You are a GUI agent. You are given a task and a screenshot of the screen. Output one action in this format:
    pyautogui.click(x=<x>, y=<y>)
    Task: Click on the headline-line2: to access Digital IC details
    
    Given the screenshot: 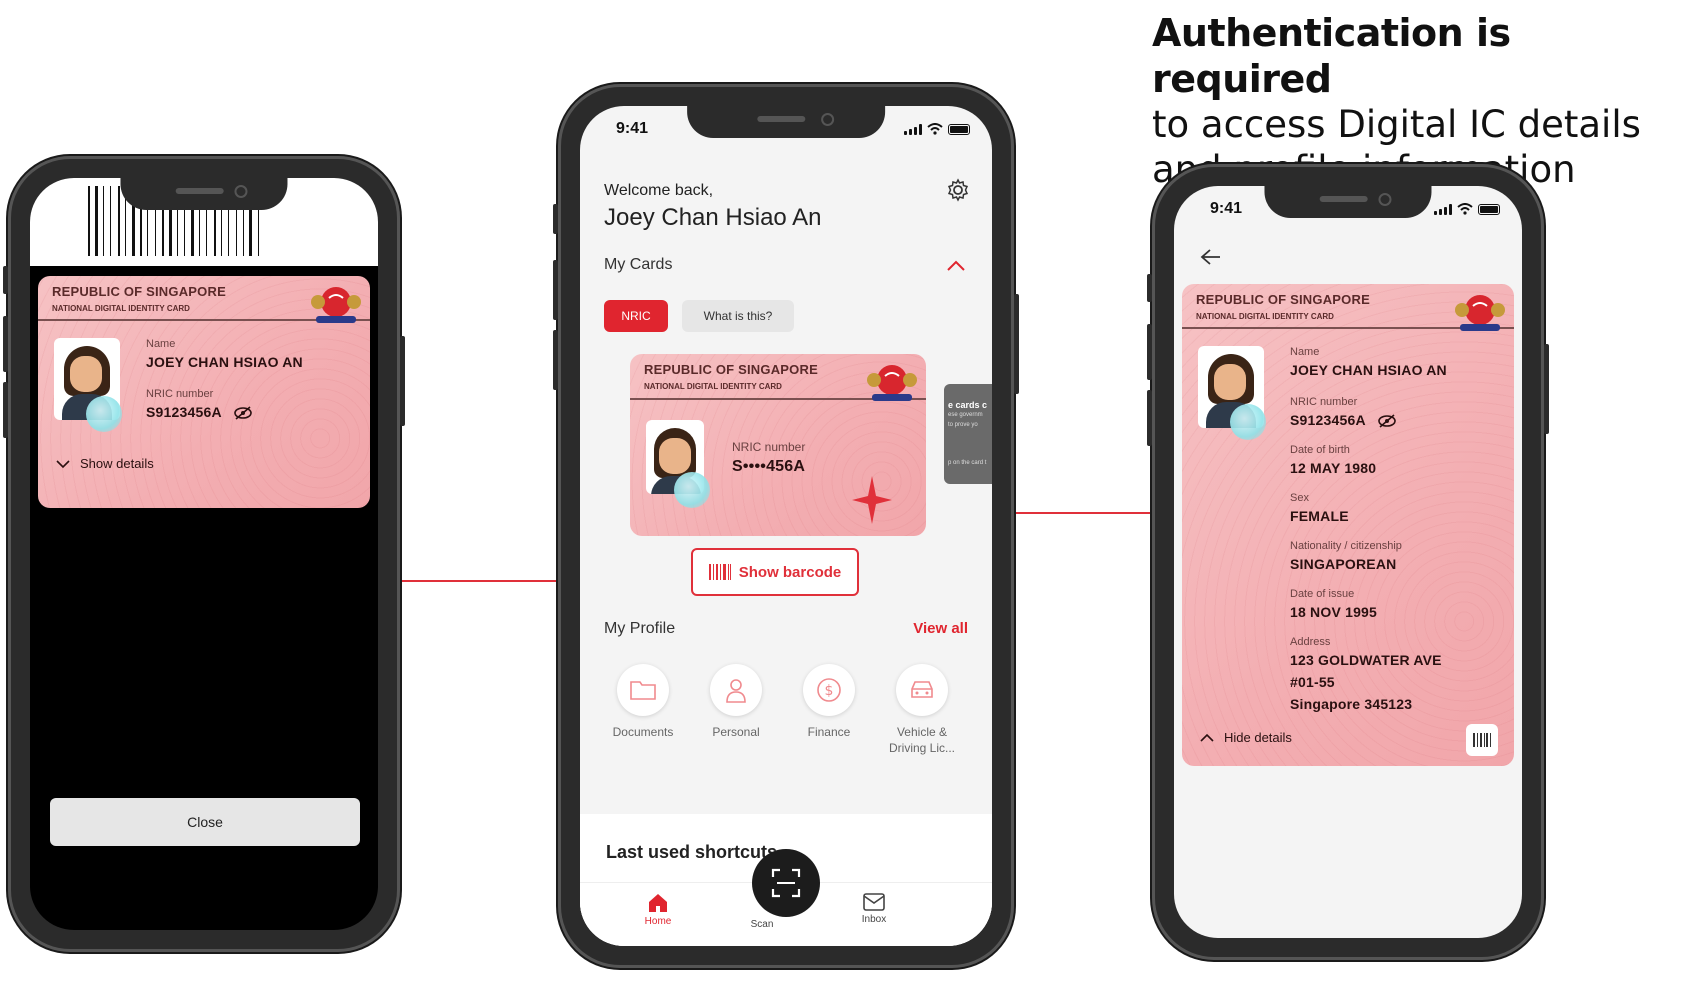 What is the action you would take?
    pyautogui.click(x=1396, y=124)
    